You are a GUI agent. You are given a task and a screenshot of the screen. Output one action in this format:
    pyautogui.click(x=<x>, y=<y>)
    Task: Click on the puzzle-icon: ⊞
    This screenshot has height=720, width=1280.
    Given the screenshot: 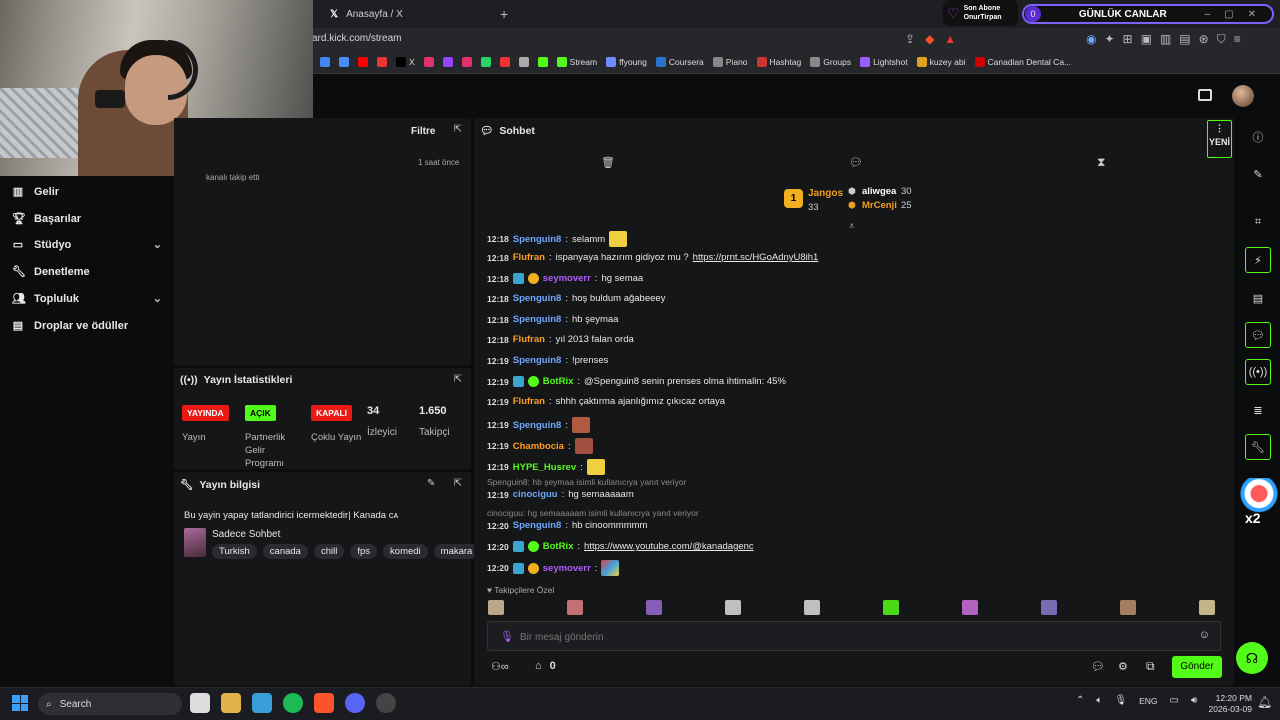 What is the action you would take?
    pyautogui.click(x=1128, y=39)
    